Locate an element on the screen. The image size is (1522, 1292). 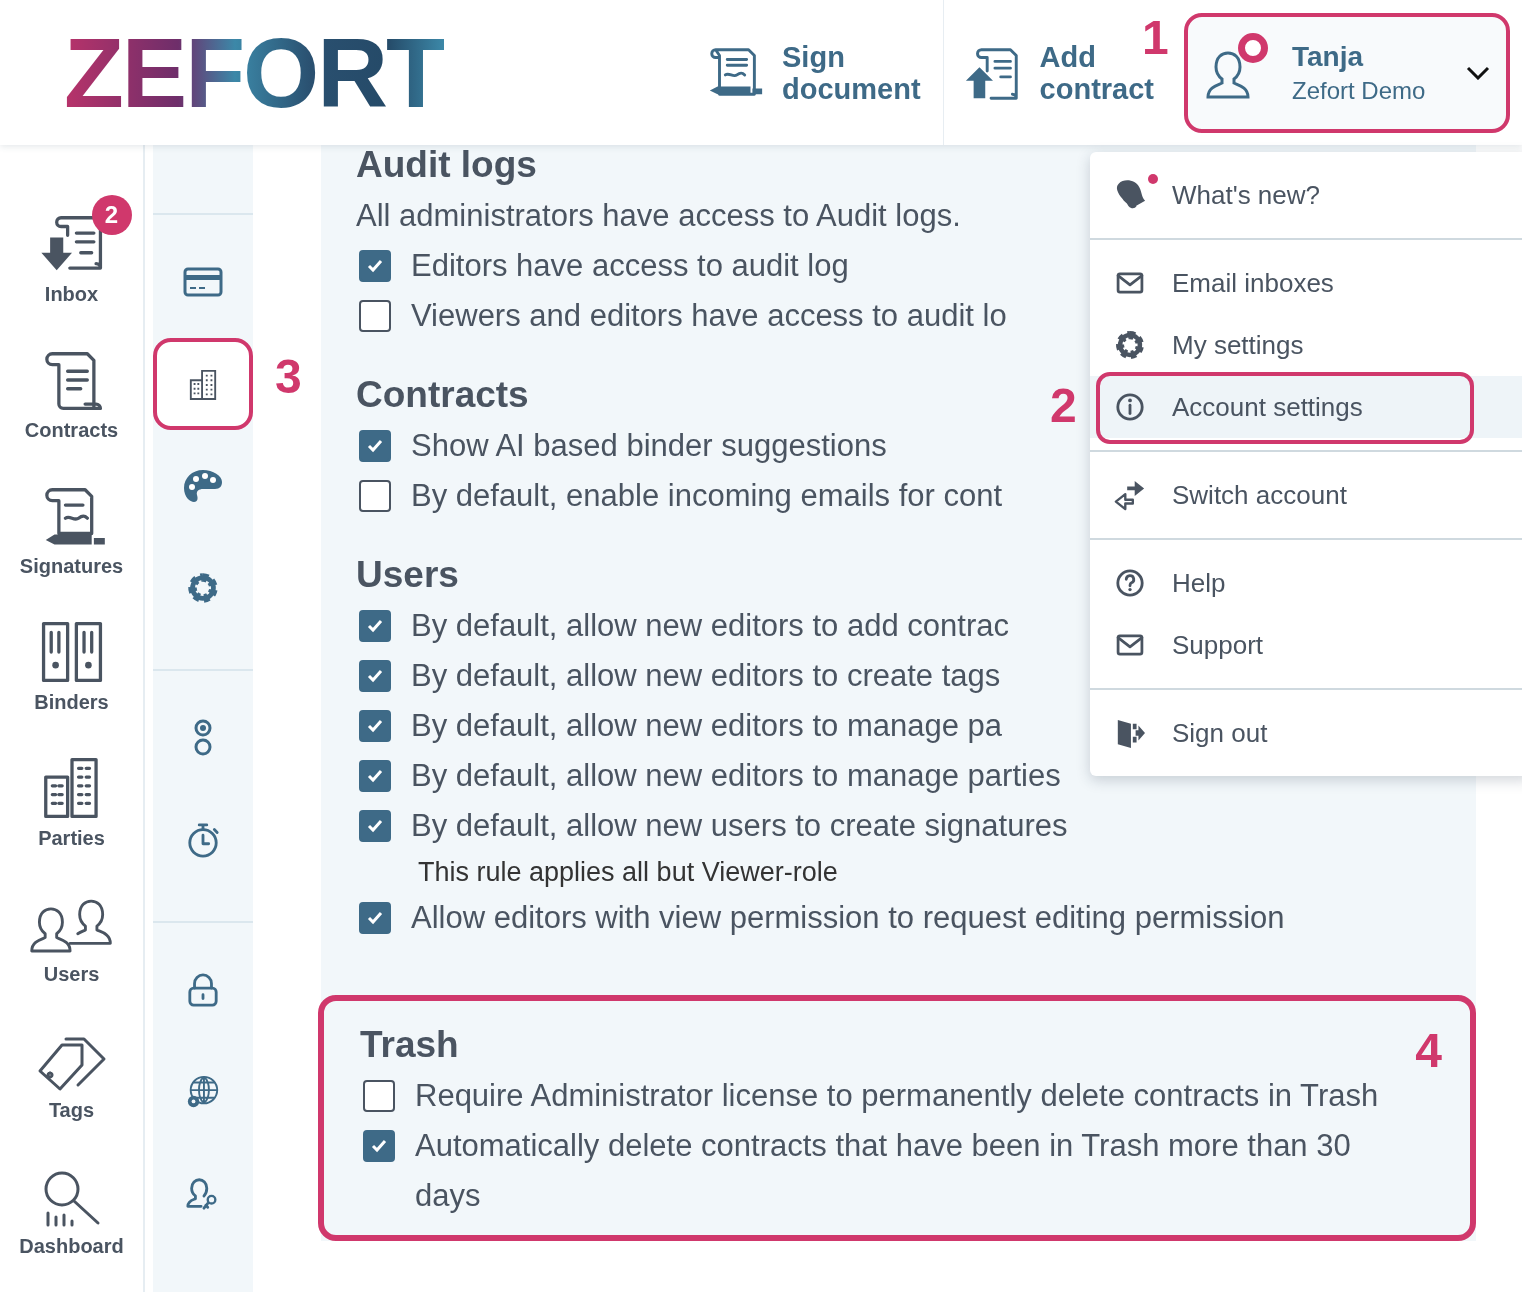
globe-gear-icon is located at coordinates (203, 1092).